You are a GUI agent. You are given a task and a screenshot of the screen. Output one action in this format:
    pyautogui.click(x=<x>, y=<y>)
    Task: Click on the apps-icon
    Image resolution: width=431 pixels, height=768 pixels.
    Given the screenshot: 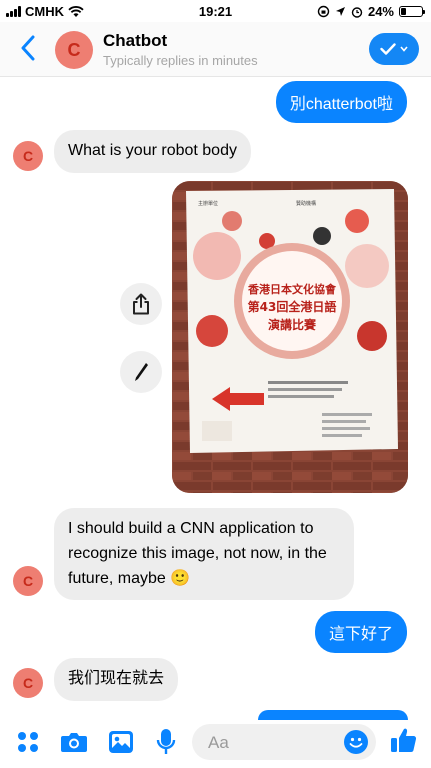 What is the action you would take?
    pyautogui.click(x=28, y=742)
    